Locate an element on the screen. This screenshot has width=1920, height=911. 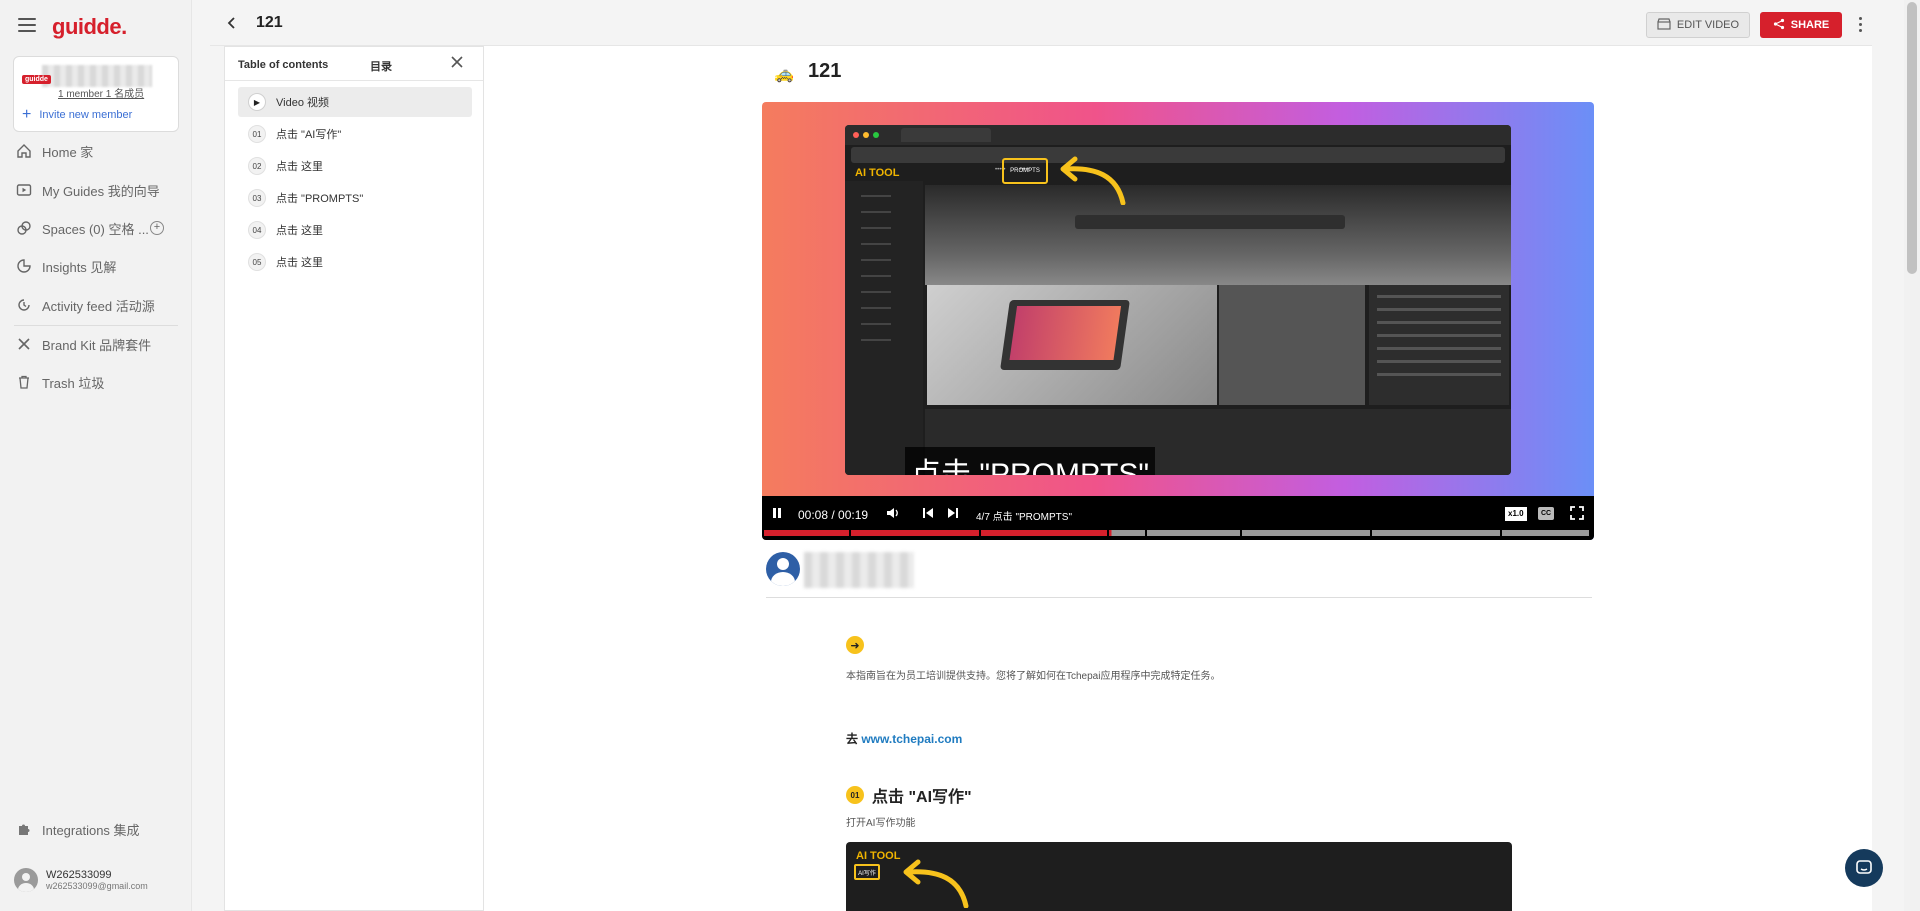
close-icon is located at coordinates (457, 64).